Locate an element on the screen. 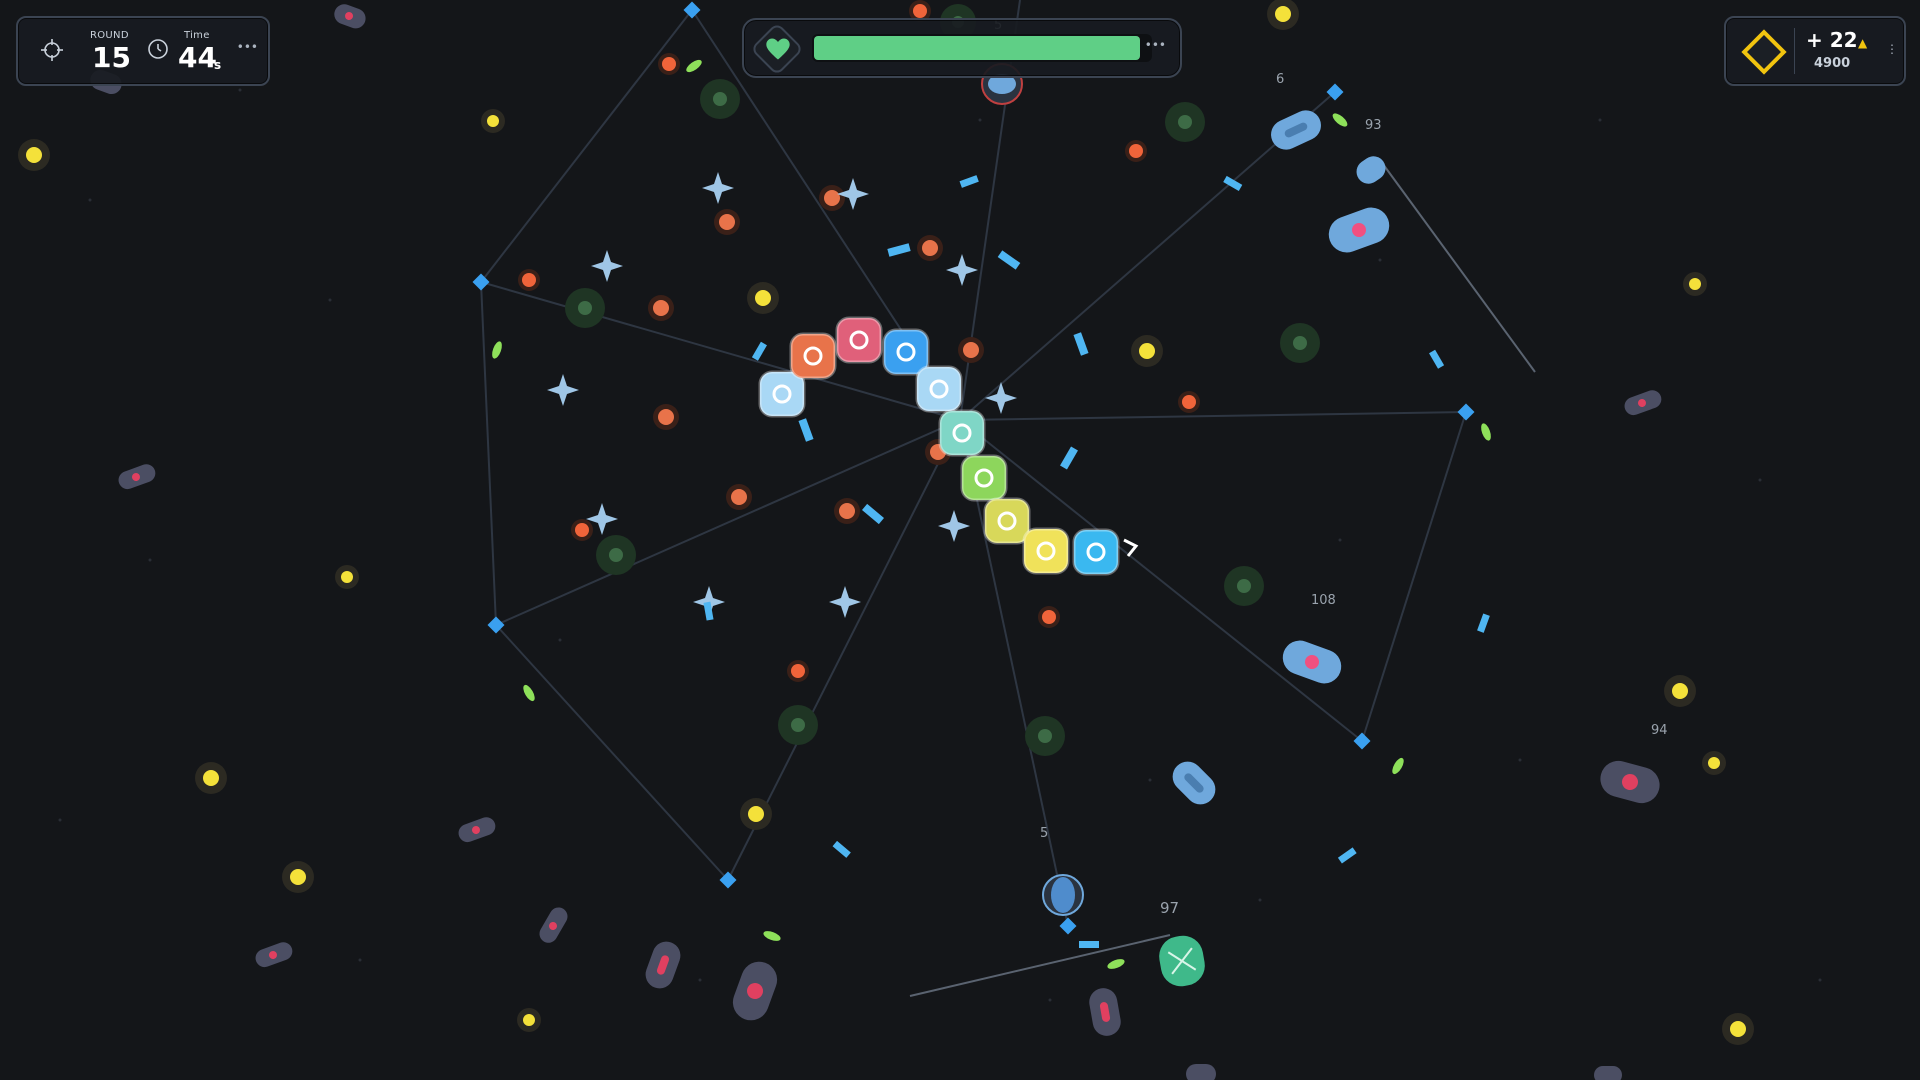 The width and height of the screenshot is (1920, 1080). world-label: 6 is located at coordinates (1280, 79).